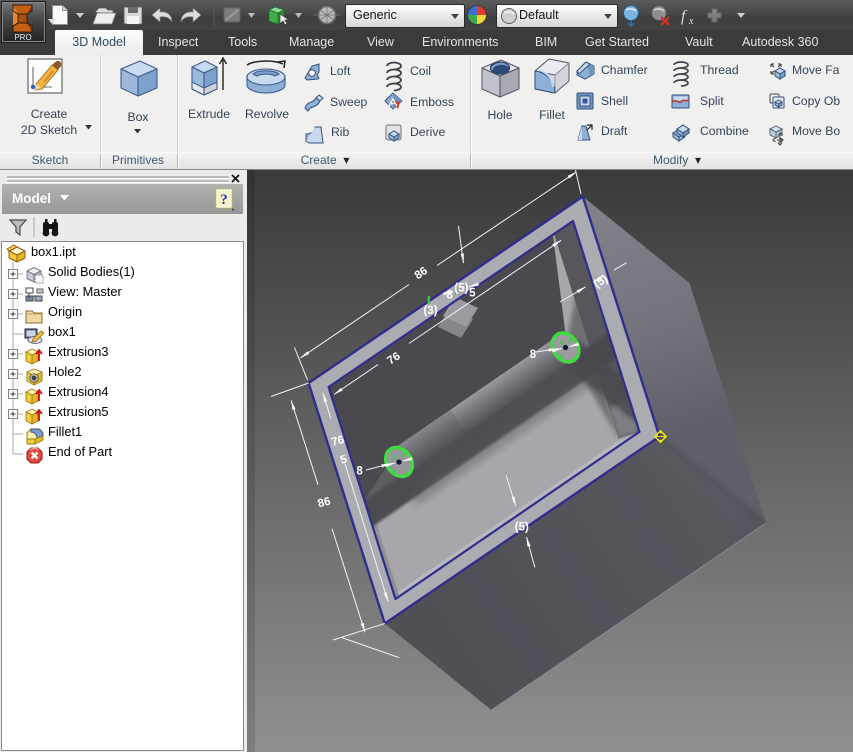 The height and width of the screenshot is (752, 853). What do you see at coordinates (691, 21) in the screenshot?
I see `svg-text: x` at bounding box center [691, 21].